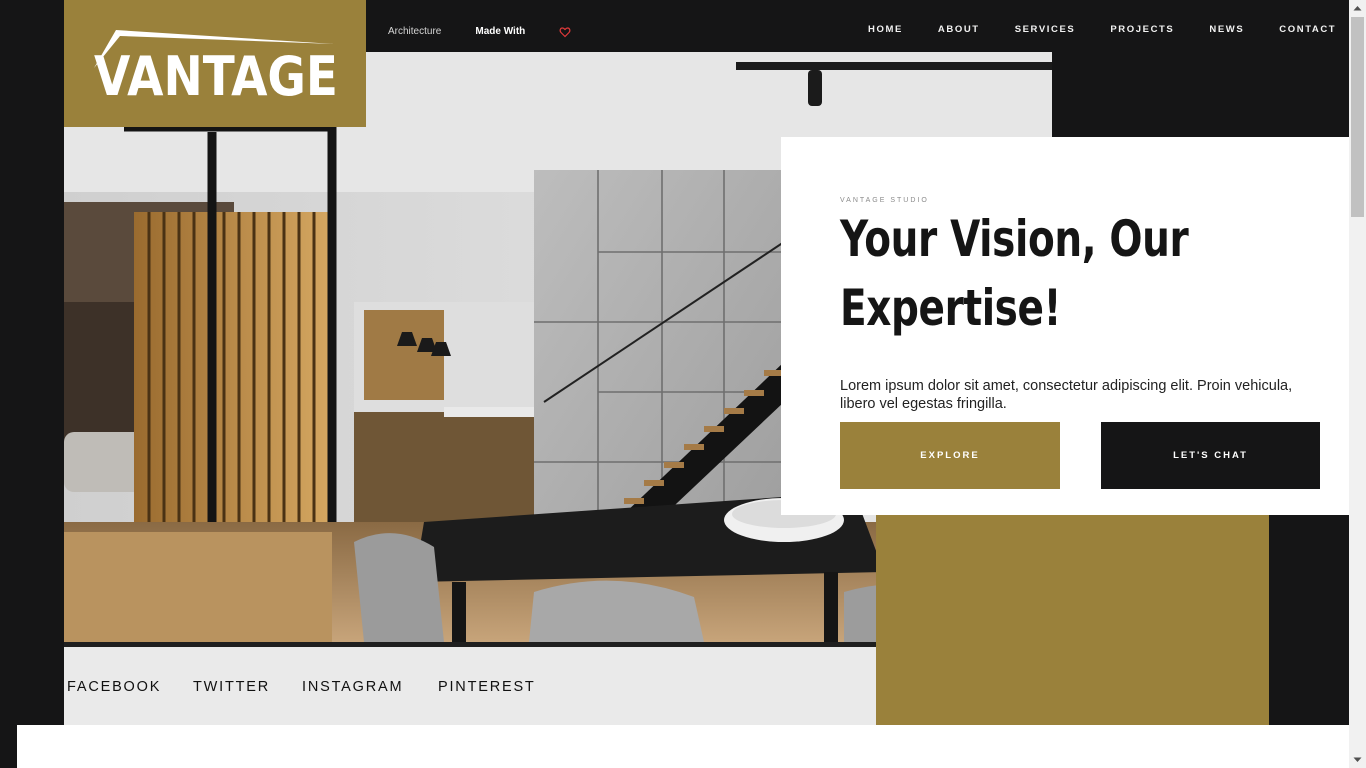 This screenshot has height=768, width=1366. I want to click on next-section, so click(683, 746).